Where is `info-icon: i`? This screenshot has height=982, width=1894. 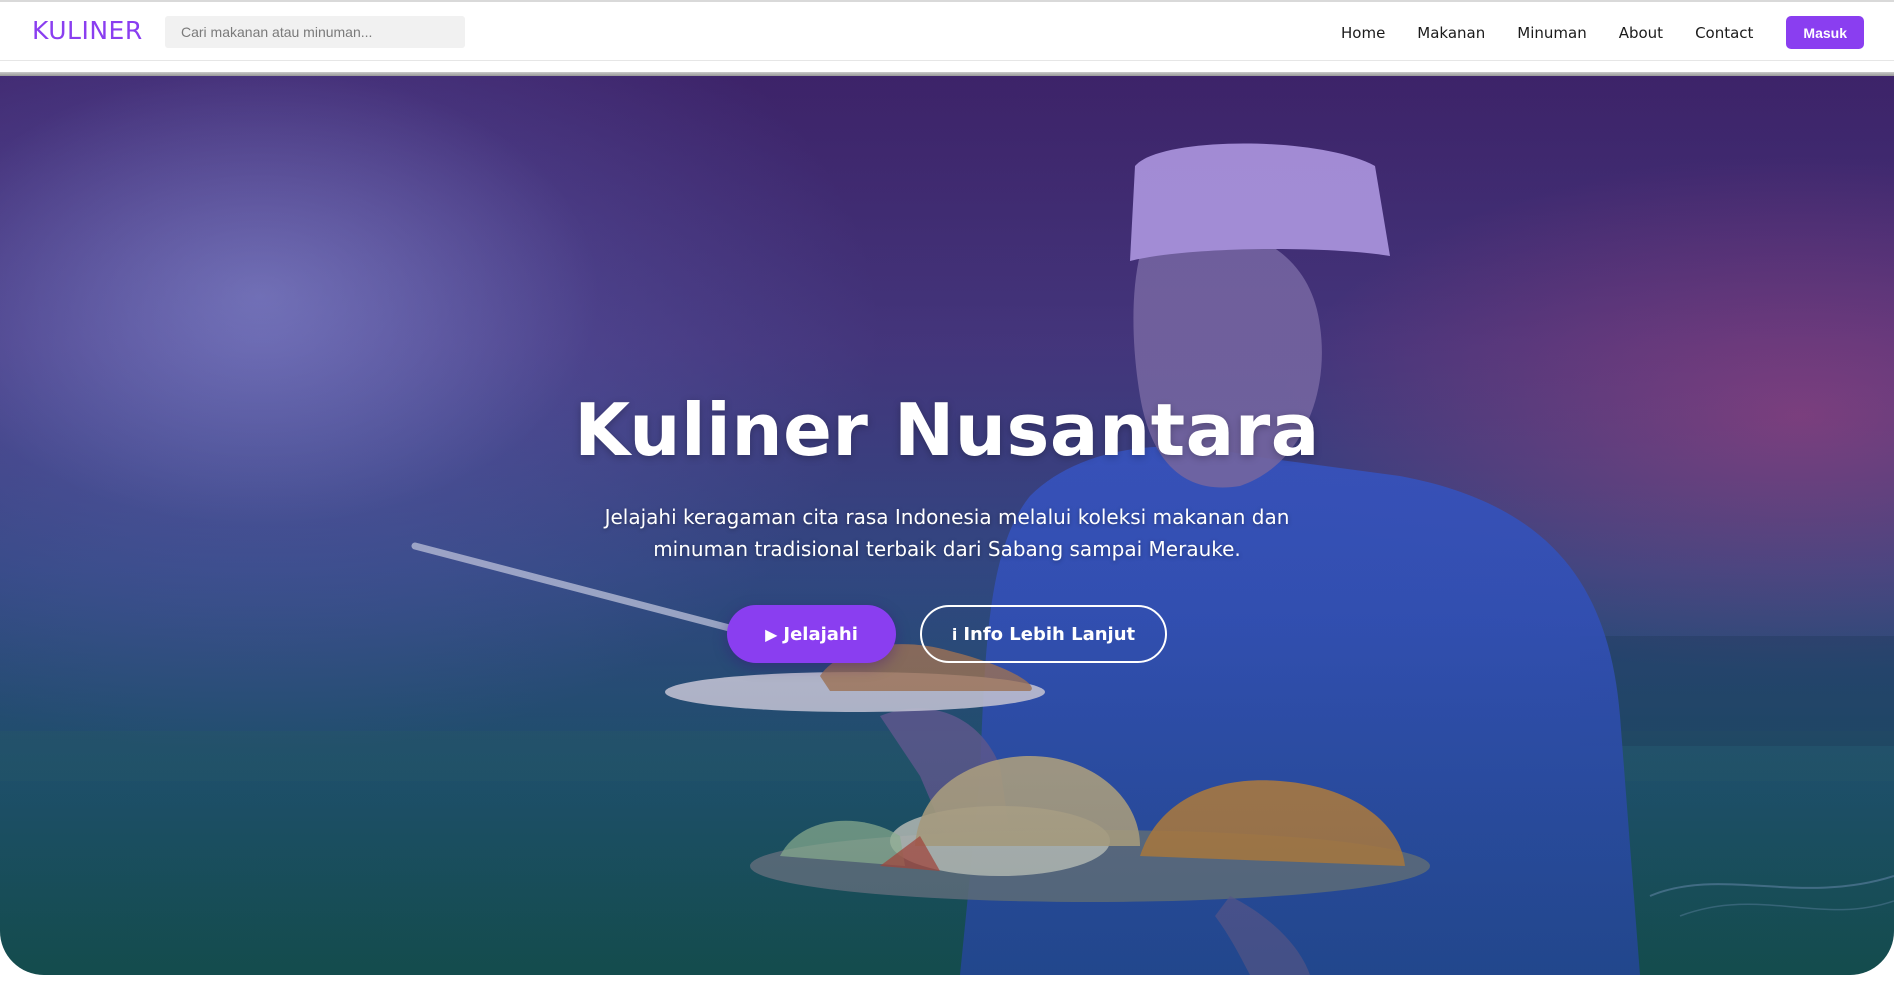 info-icon: i is located at coordinates (954, 634).